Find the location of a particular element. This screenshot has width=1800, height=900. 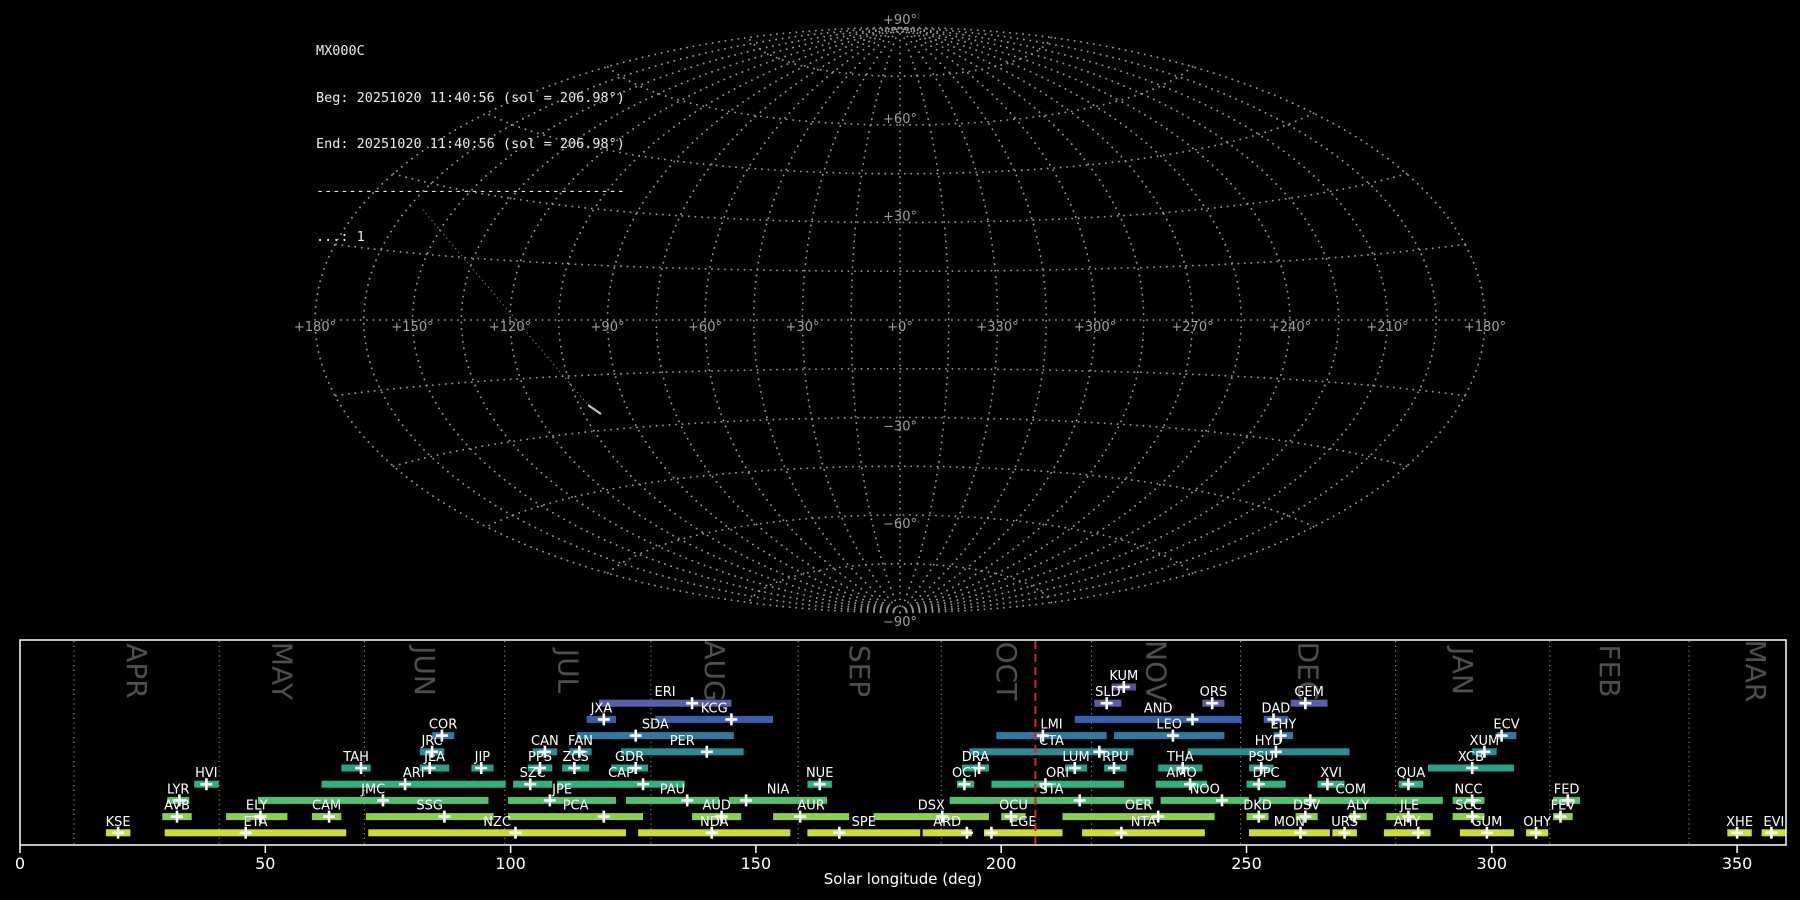

x-axis-tick-label: 350 is located at coordinates (1737, 863).